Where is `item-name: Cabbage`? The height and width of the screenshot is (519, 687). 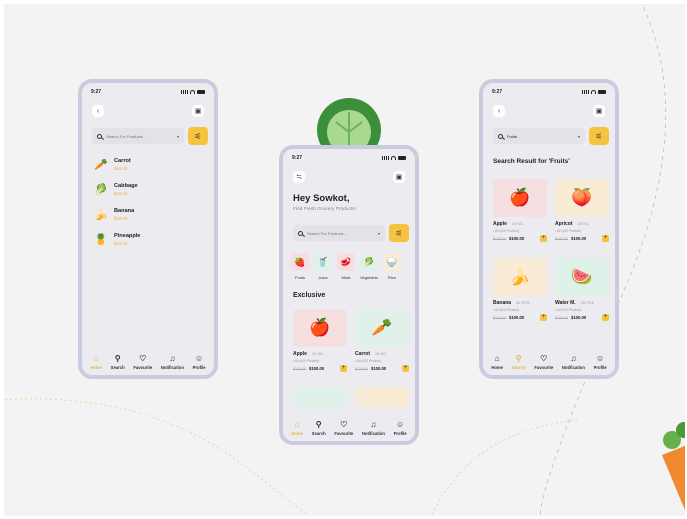
item-name: Cabbage is located at coordinates (126, 186).